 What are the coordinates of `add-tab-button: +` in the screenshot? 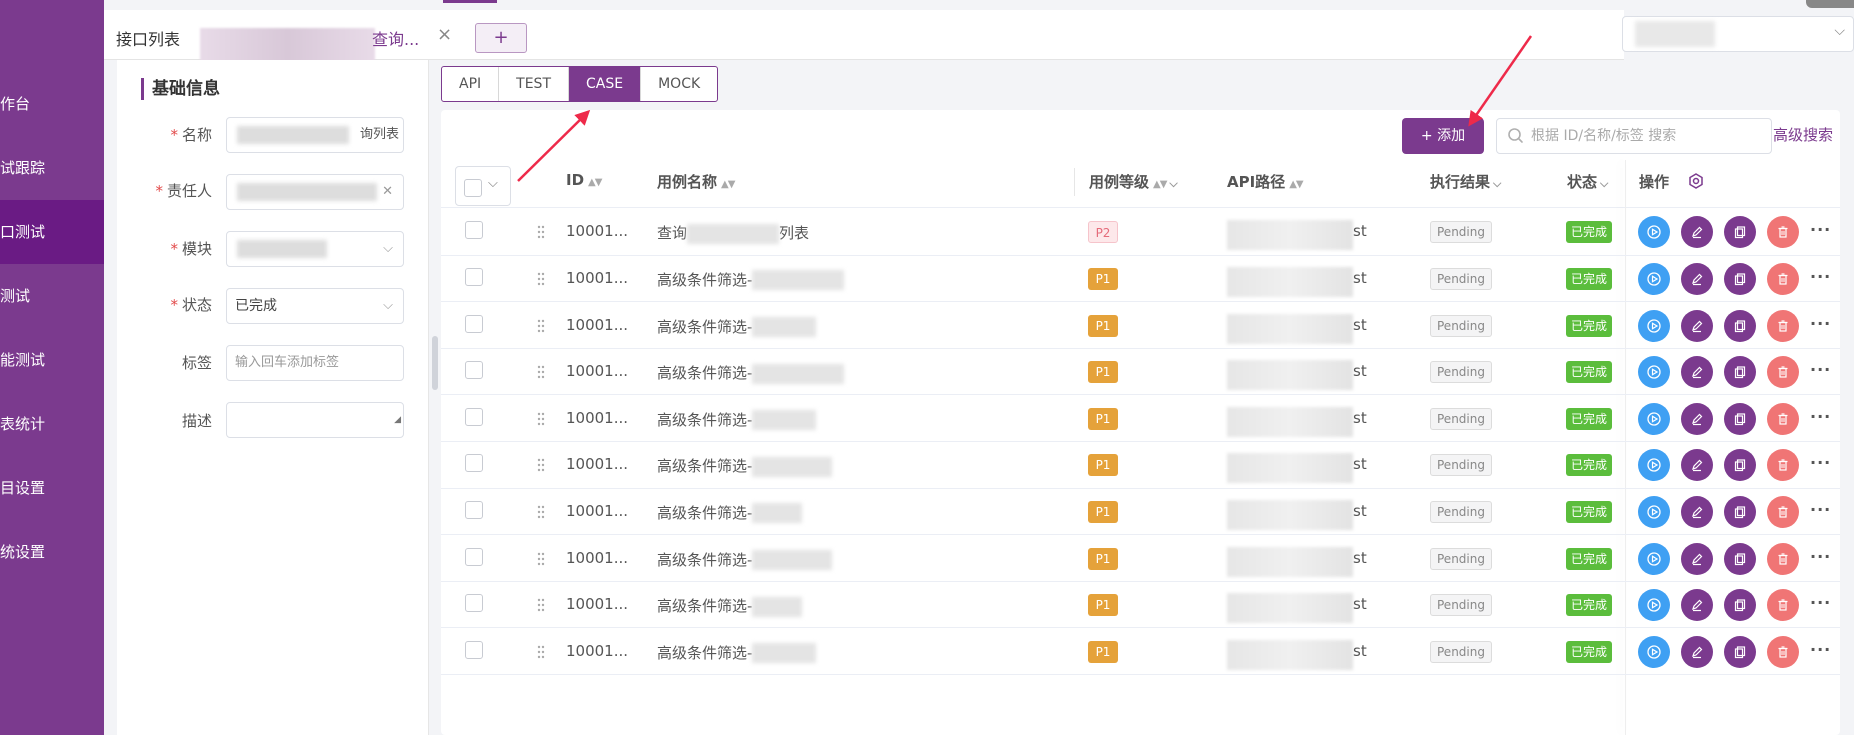 It's located at (501, 38).